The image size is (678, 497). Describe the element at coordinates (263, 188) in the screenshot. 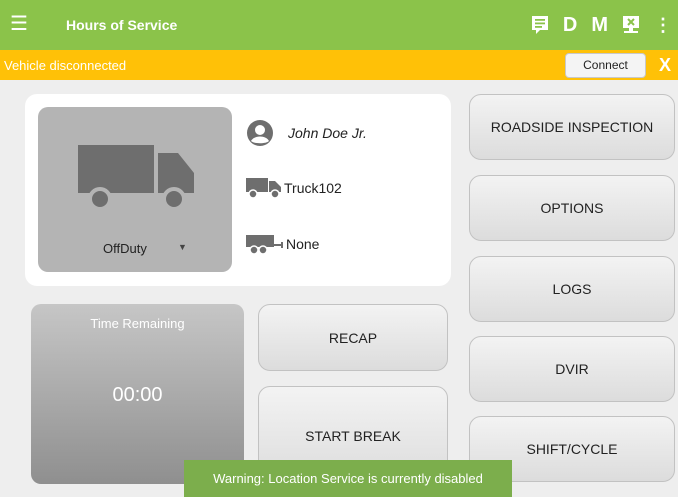

I see `vehicle-truck-icon` at that location.